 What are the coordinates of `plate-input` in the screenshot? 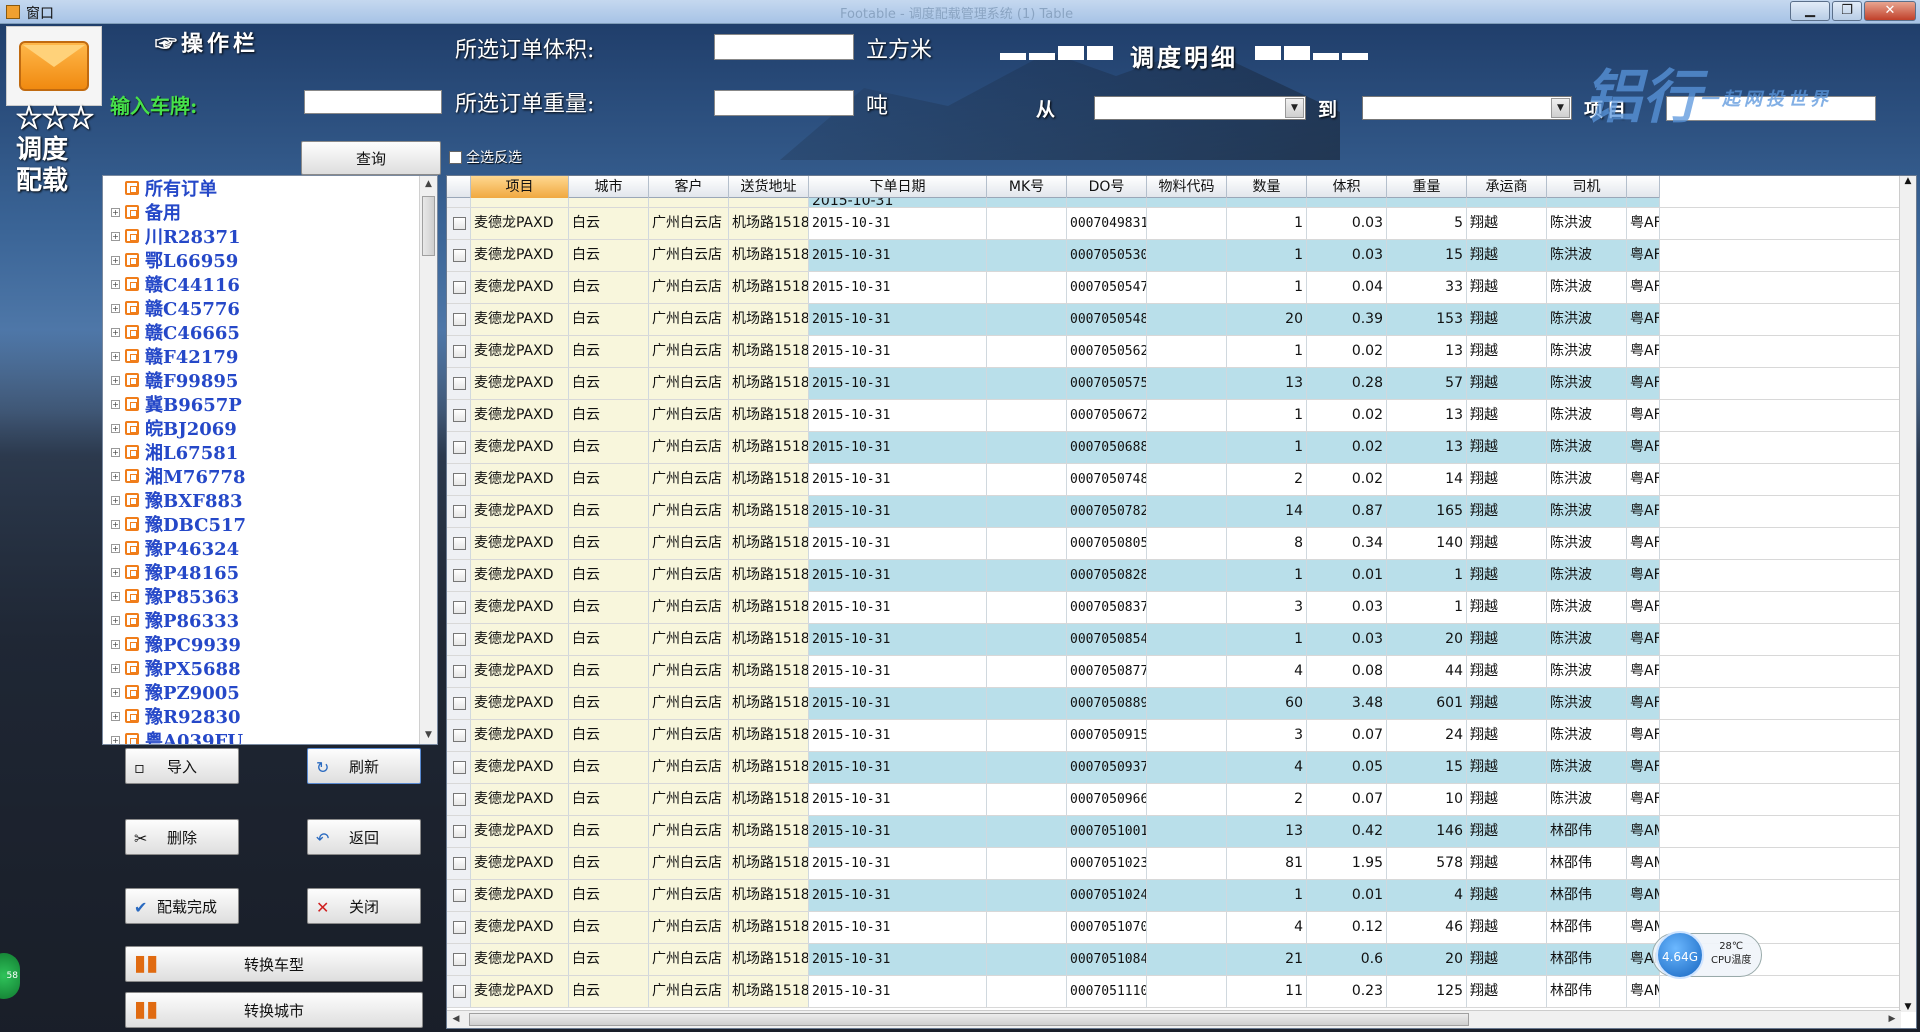 It's located at (373, 102).